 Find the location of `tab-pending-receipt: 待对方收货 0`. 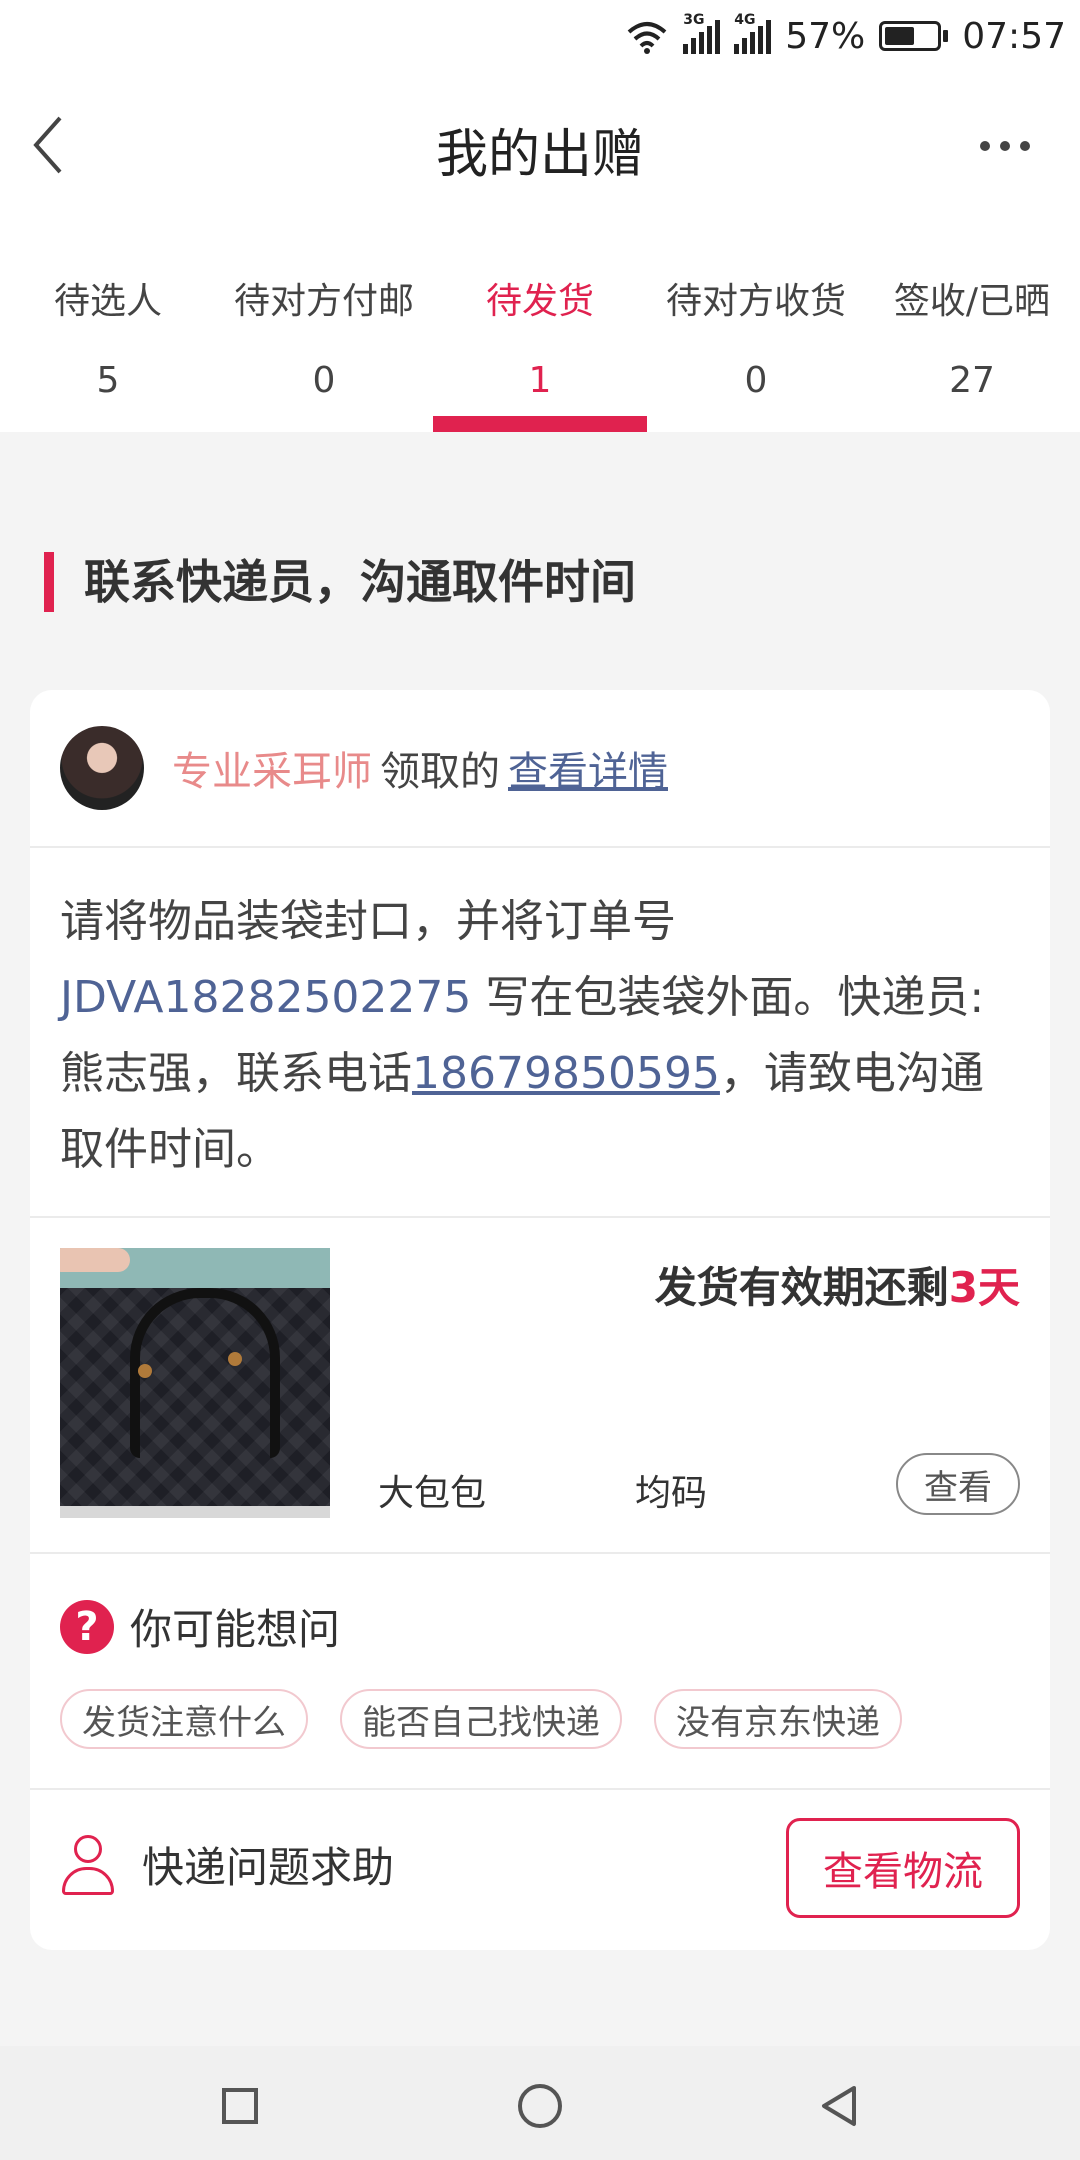

tab-pending-receipt: 待对方收货 0 is located at coordinates (756, 327).